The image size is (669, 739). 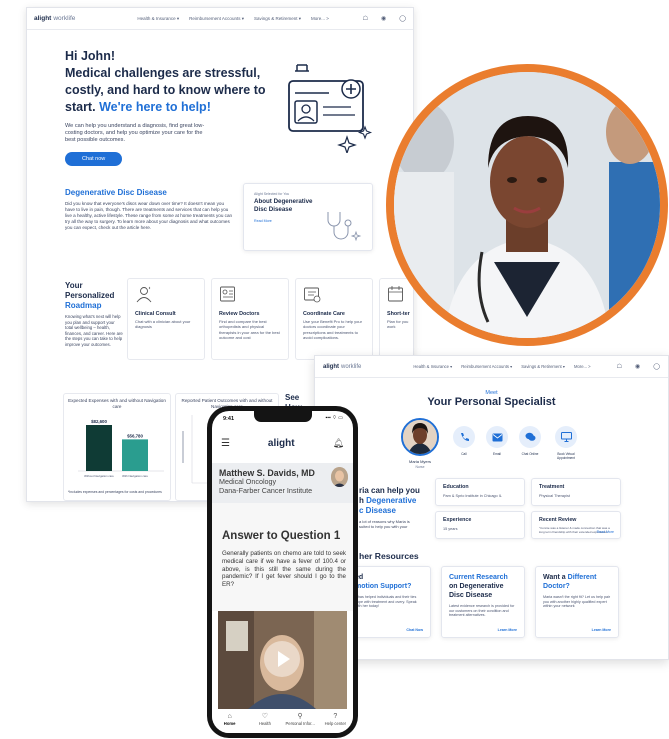 What do you see at coordinates (465, 437) in the screenshot?
I see `phone-icon` at bounding box center [465, 437].